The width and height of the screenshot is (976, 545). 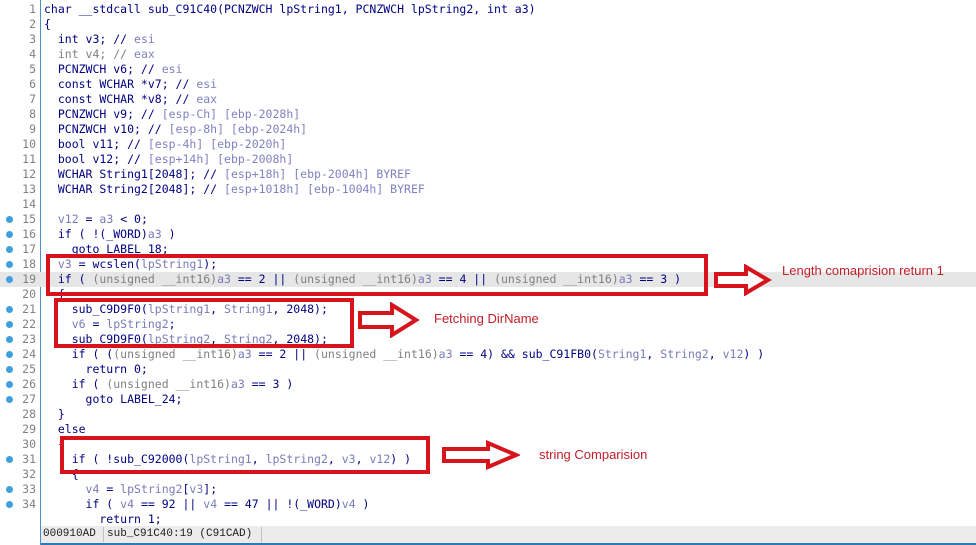 What do you see at coordinates (29, 189) in the screenshot?
I see `line-number: 13` at bounding box center [29, 189].